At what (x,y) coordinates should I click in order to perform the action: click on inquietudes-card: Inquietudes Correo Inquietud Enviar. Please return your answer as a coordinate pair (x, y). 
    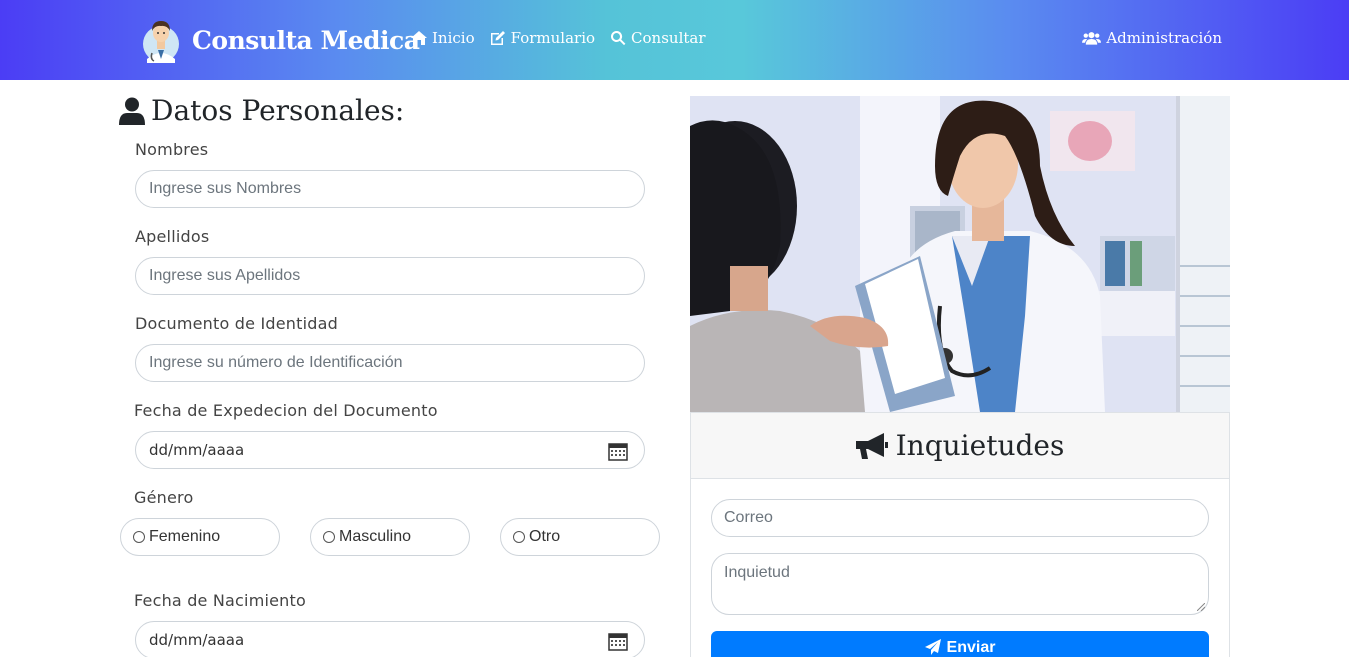
    Looking at the image, I should click on (960, 534).